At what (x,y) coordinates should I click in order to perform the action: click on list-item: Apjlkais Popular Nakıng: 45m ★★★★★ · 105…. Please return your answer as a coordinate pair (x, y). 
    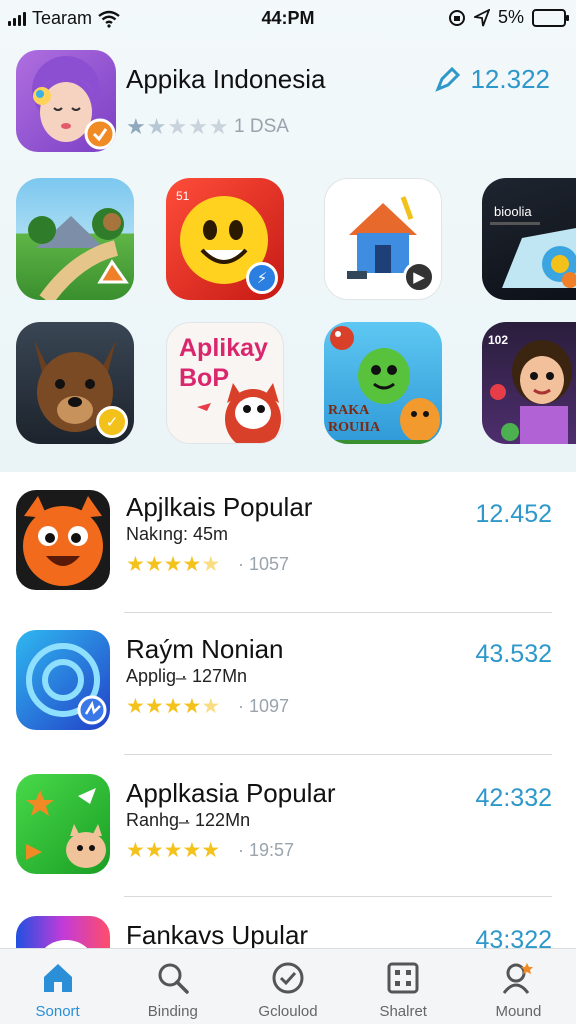
    Looking at the image, I should click on (288, 543).